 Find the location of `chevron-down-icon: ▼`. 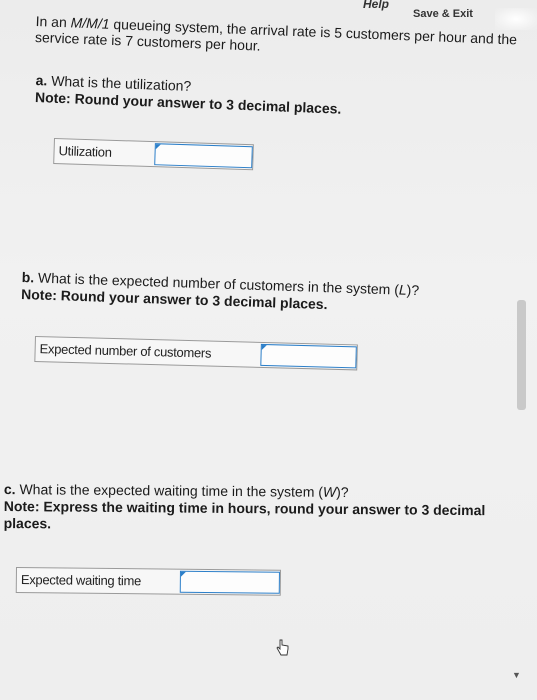

chevron-down-icon: ▼ is located at coordinates (516, 675).